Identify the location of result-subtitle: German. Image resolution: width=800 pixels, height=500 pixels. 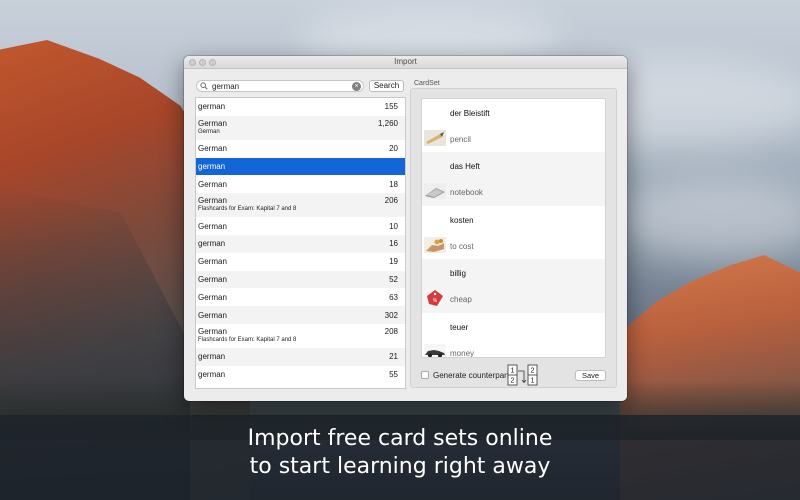
(209, 131).